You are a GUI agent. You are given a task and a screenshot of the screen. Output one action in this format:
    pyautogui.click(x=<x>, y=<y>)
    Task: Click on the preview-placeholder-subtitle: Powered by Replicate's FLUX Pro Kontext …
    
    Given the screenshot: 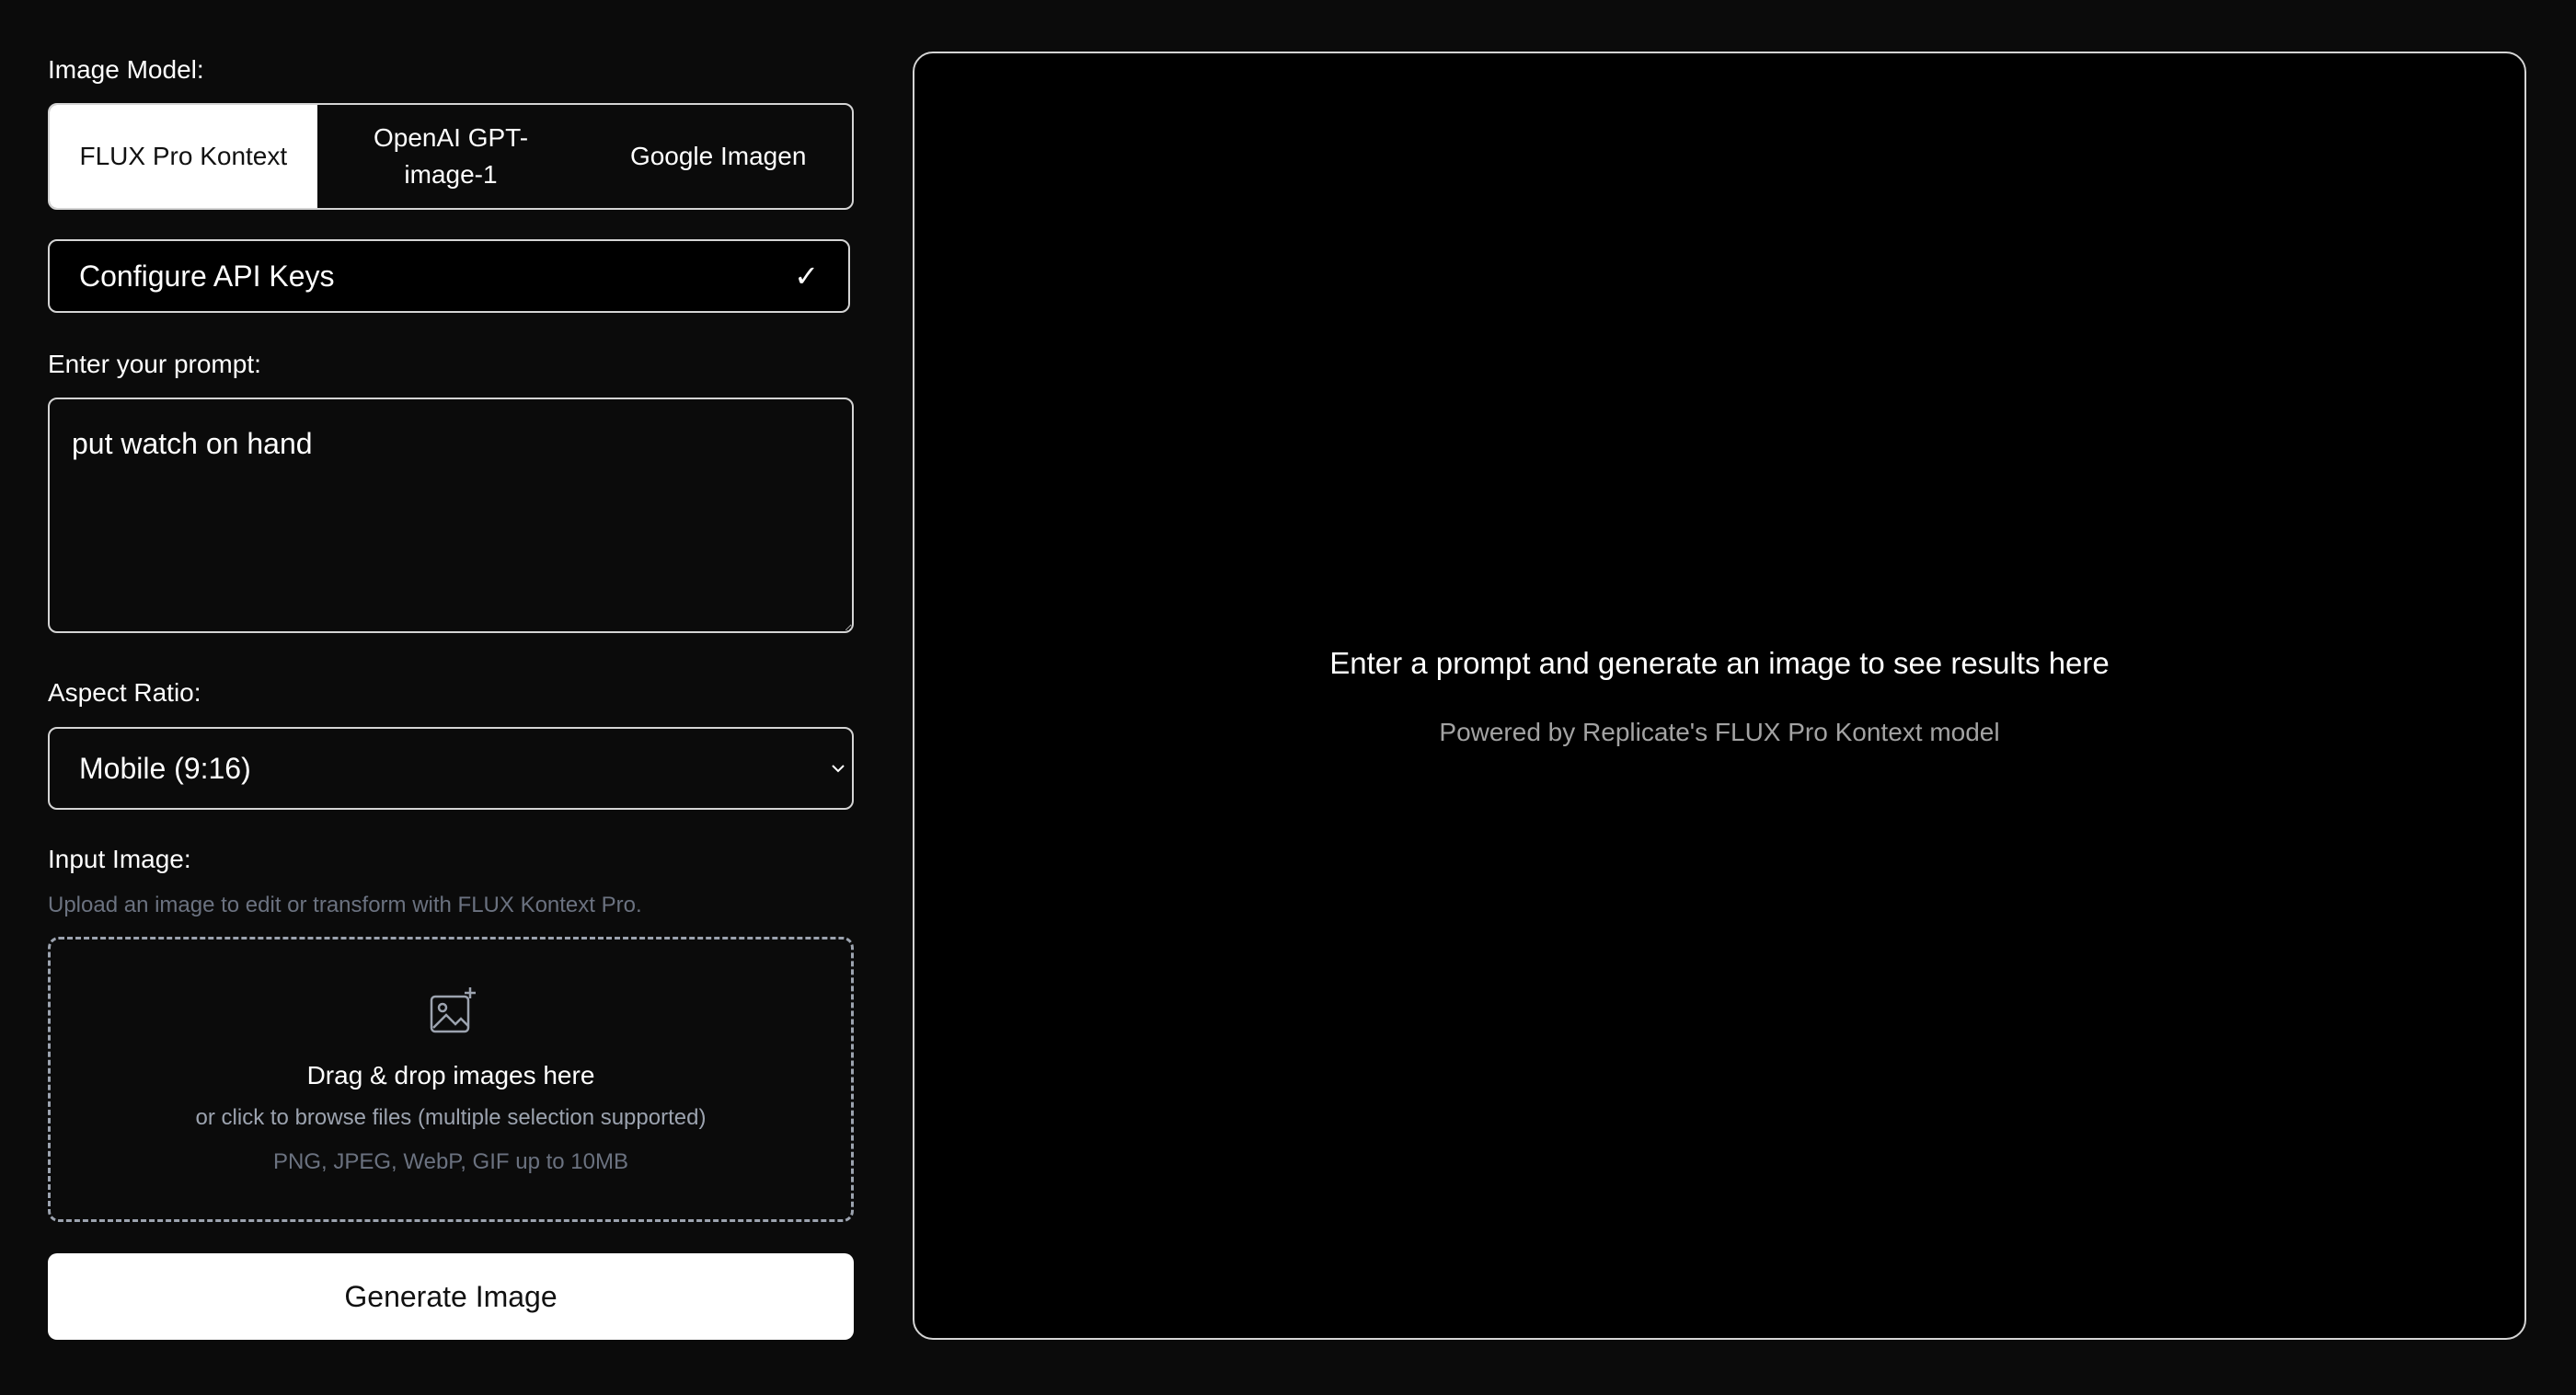 What is the action you would take?
    pyautogui.click(x=1719, y=732)
    